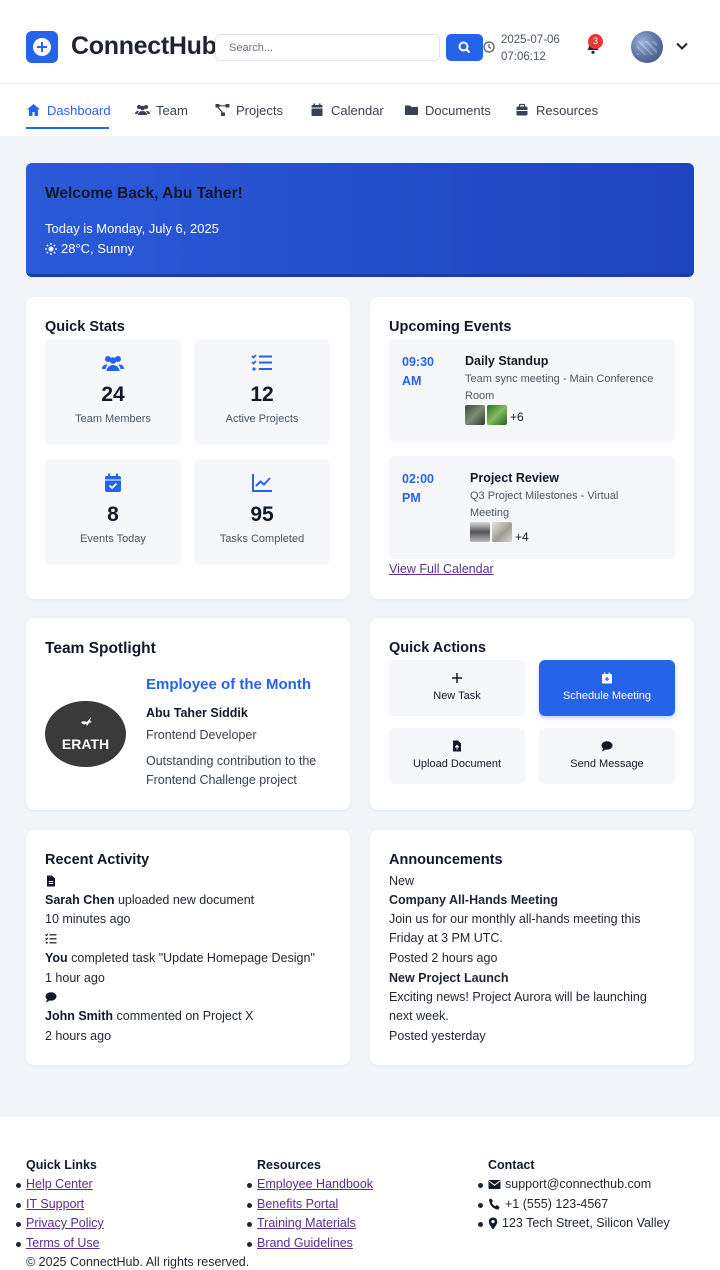 Image resolution: width=720 pixels, height=1270 pixels. What do you see at coordinates (197, 713) in the screenshot?
I see `employee-name: Abu Taher Siddik` at bounding box center [197, 713].